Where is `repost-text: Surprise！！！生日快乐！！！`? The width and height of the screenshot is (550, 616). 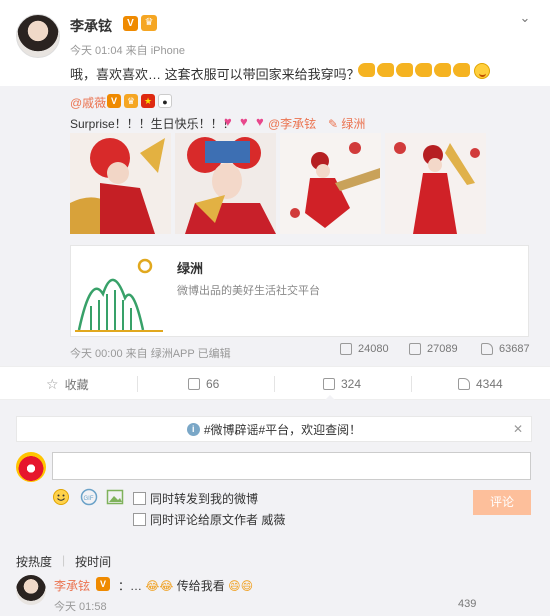
repost-text: Surprise！！！生日快乐！！！ is located at coordinates (152, 124).